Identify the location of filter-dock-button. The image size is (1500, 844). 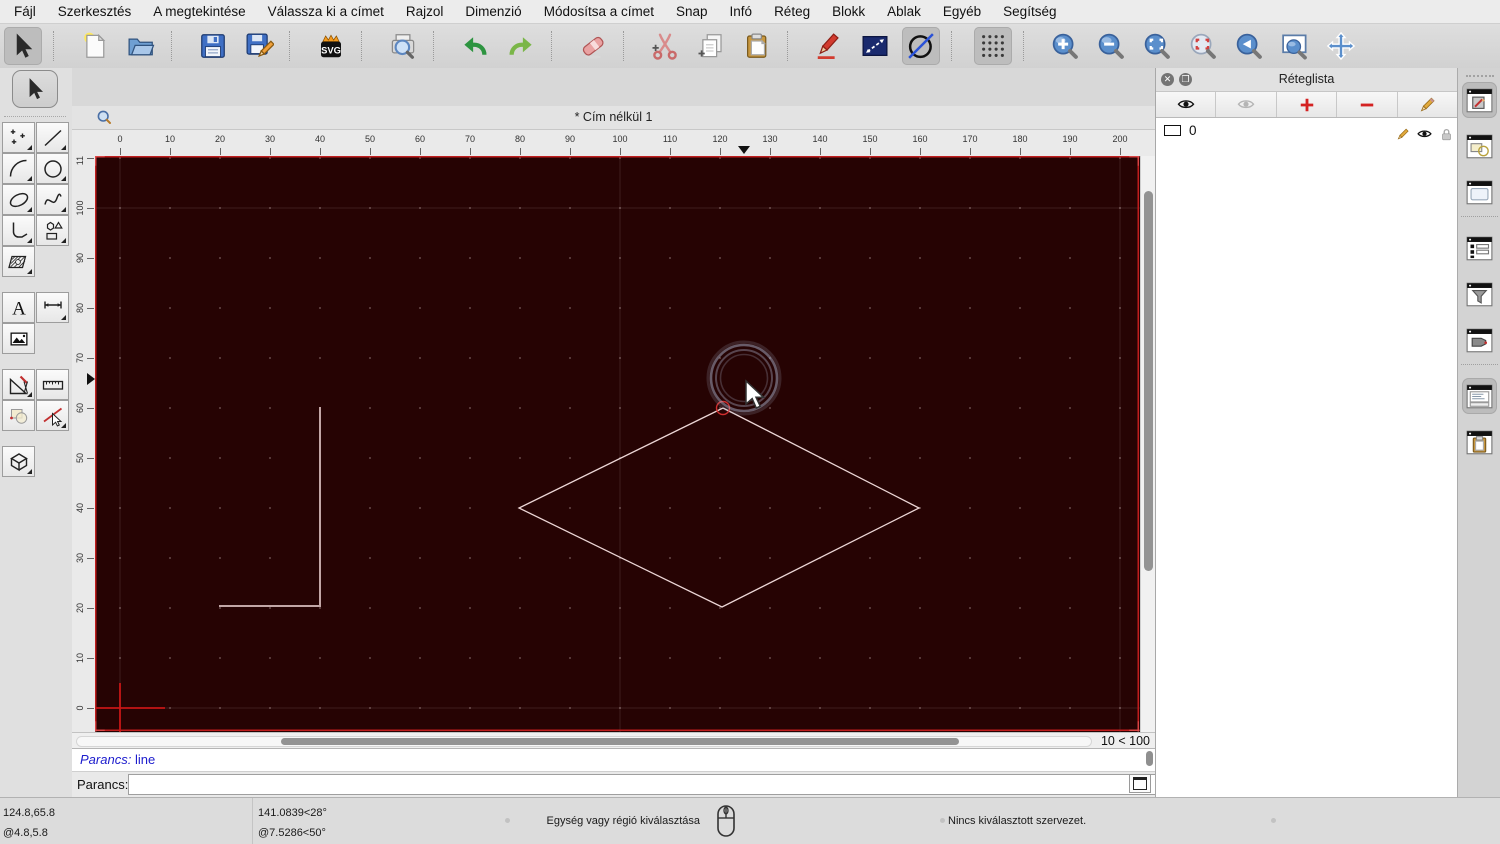
(1479, 294).